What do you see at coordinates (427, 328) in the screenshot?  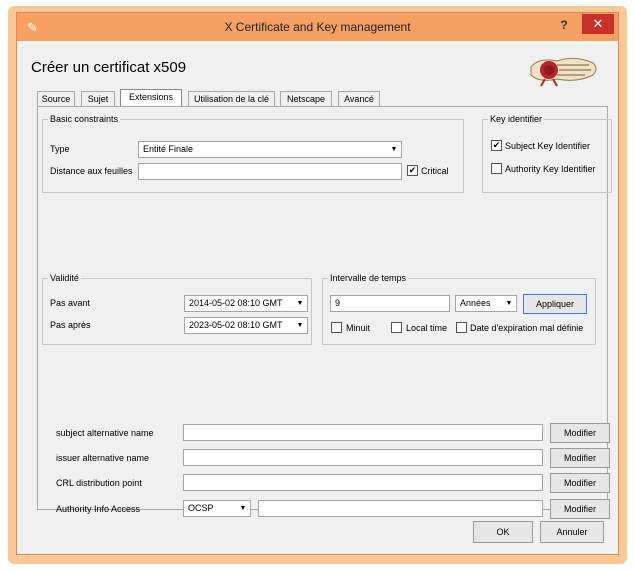 I see `local-time-label: Local time` at bounding box center [427, 328].